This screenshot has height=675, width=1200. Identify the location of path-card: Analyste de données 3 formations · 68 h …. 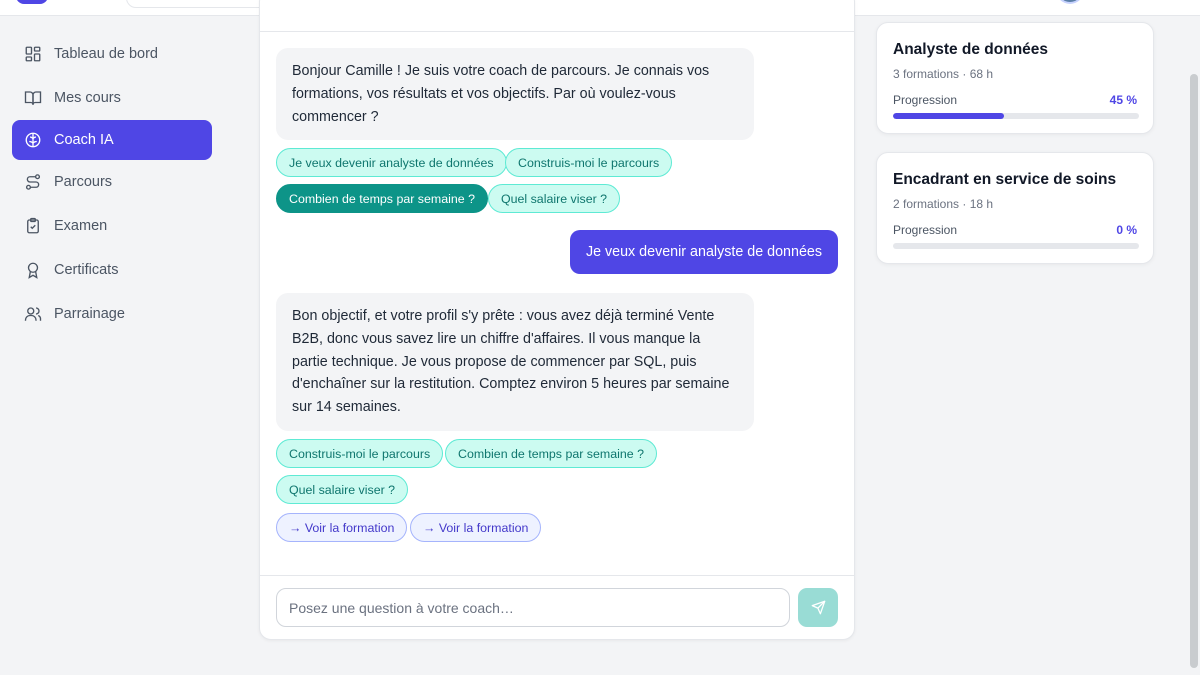
(1015, 78).